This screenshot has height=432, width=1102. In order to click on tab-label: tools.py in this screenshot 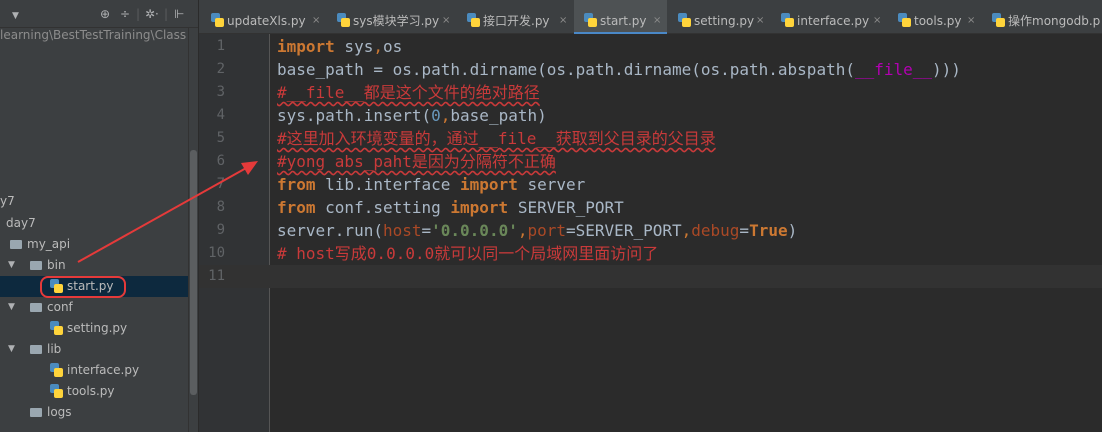, I will do `click(938, 21)`.